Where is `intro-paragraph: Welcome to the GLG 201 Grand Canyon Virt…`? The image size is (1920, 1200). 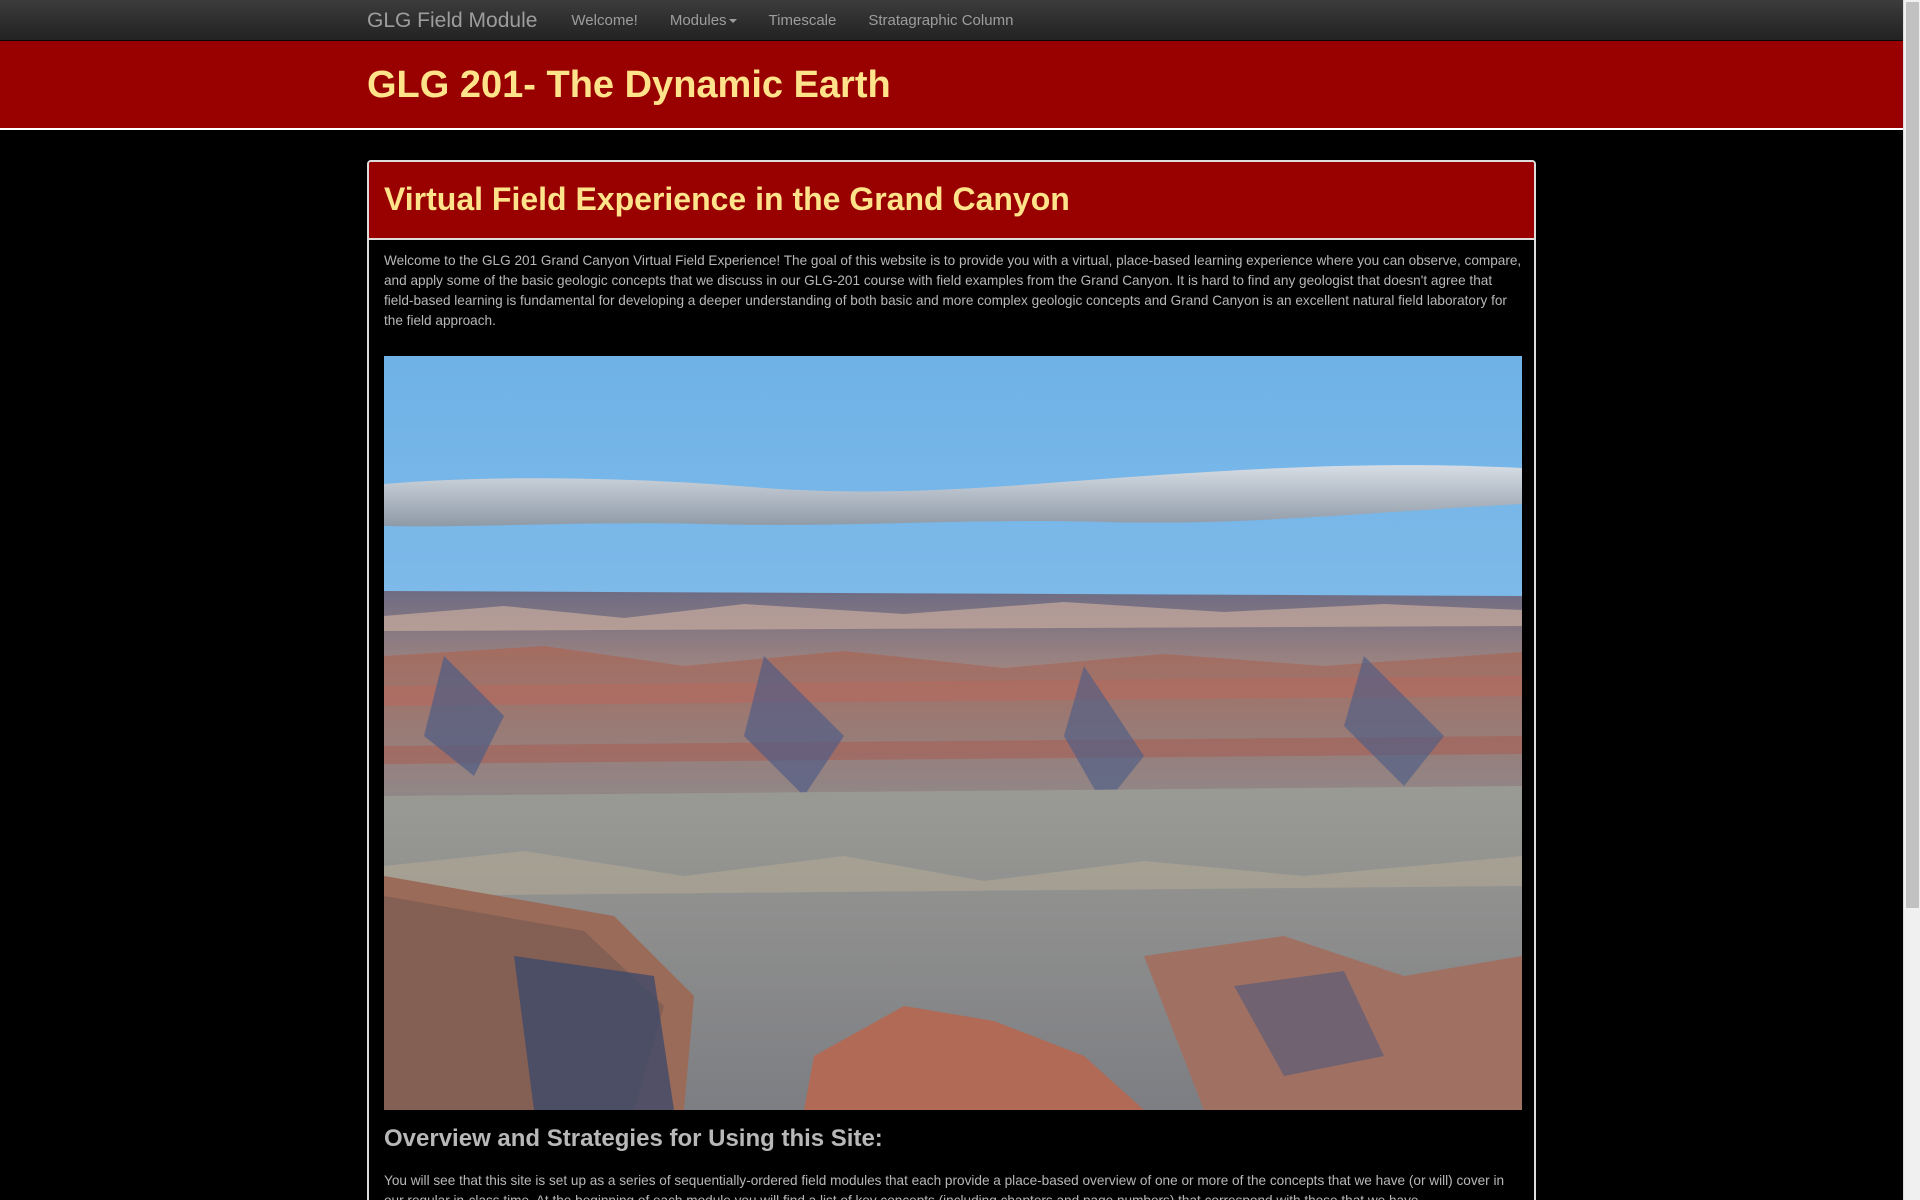 intro-paragraph: Welcome to the GLG 201 Grand Canyon Virt… is located at coordinates (953, 290).